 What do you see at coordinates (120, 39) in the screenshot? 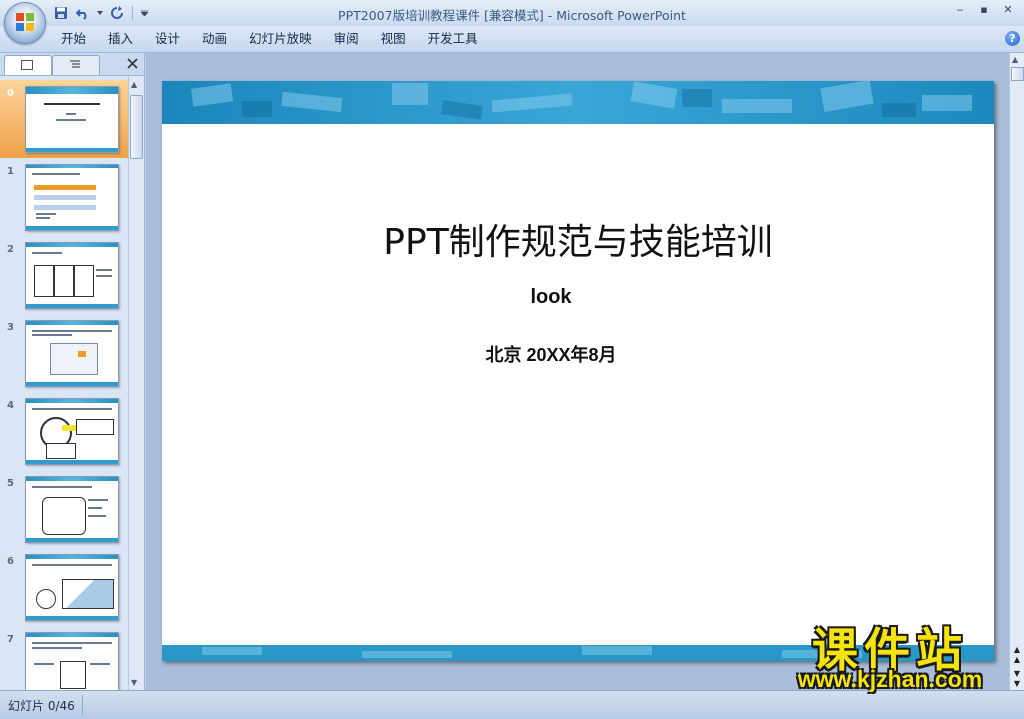
I see `tab-insert: 插入` at bounding box center [120, 39].